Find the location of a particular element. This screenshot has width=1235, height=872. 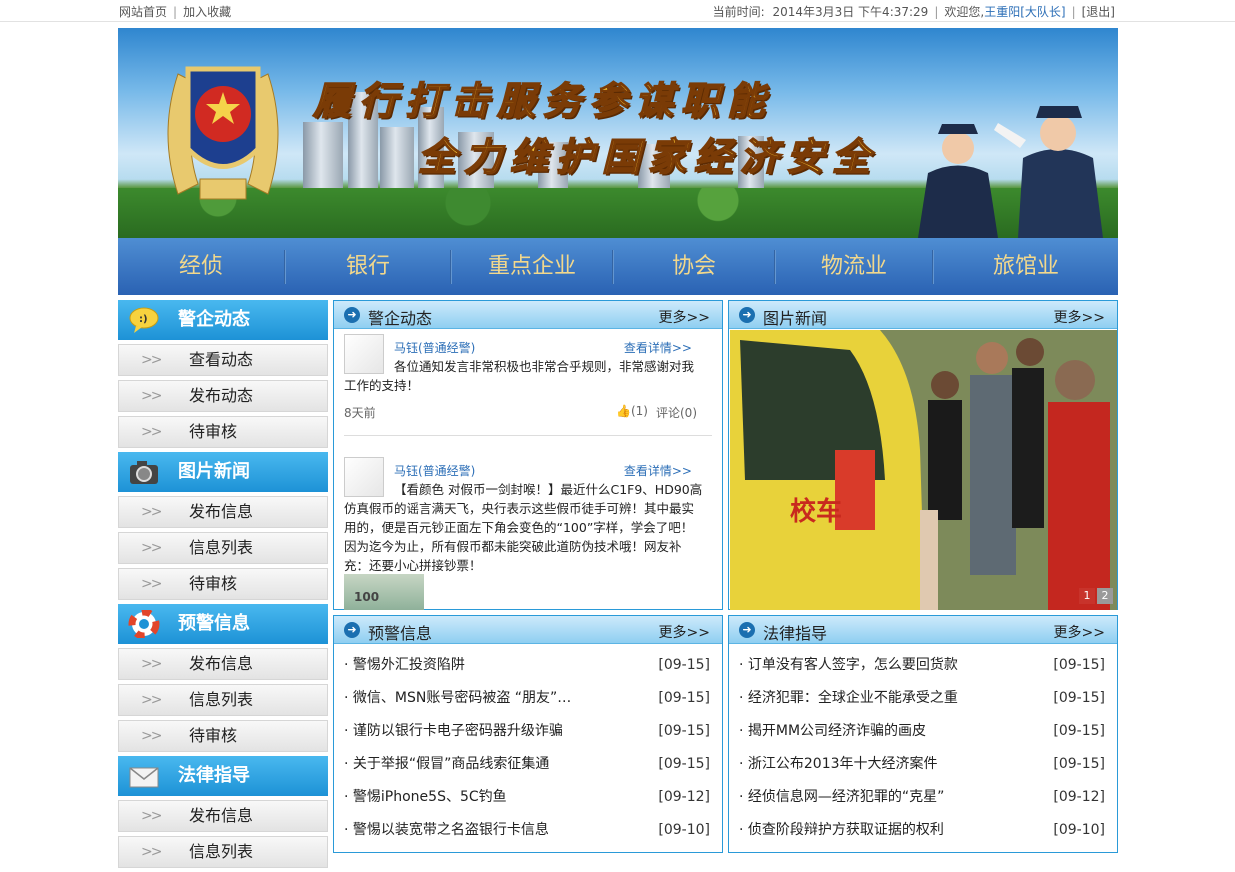

comment-link: 评论(0) is located at coordinates (676, 412).